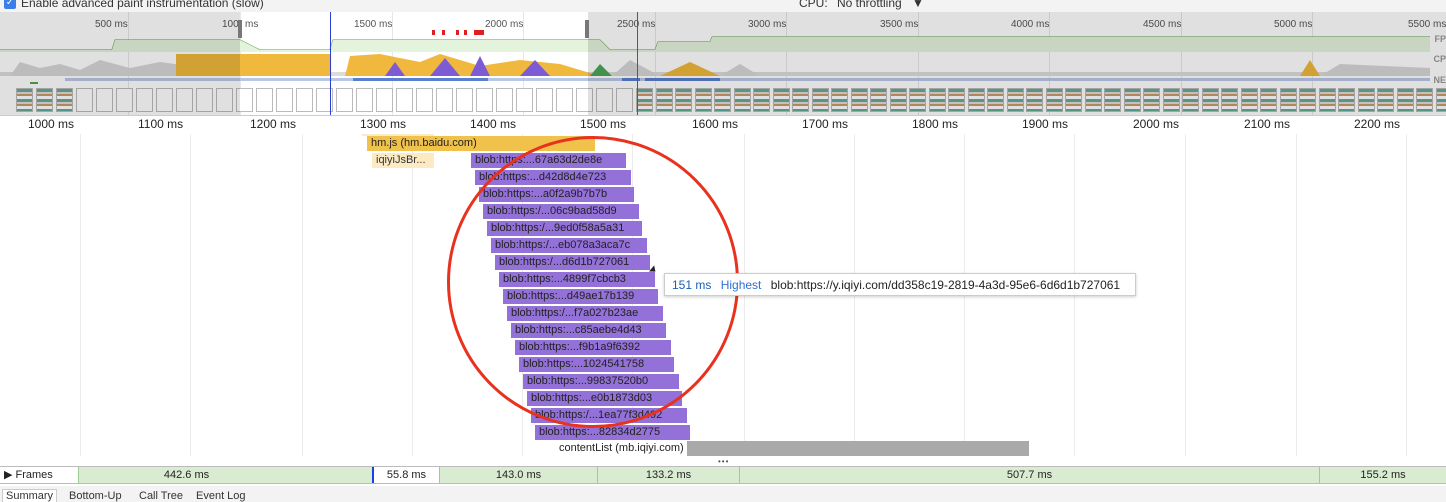  Describe the element at coordinates (603, 124) in the screenshot. I see `ruler-tick-label: 1500 ms` at that location.